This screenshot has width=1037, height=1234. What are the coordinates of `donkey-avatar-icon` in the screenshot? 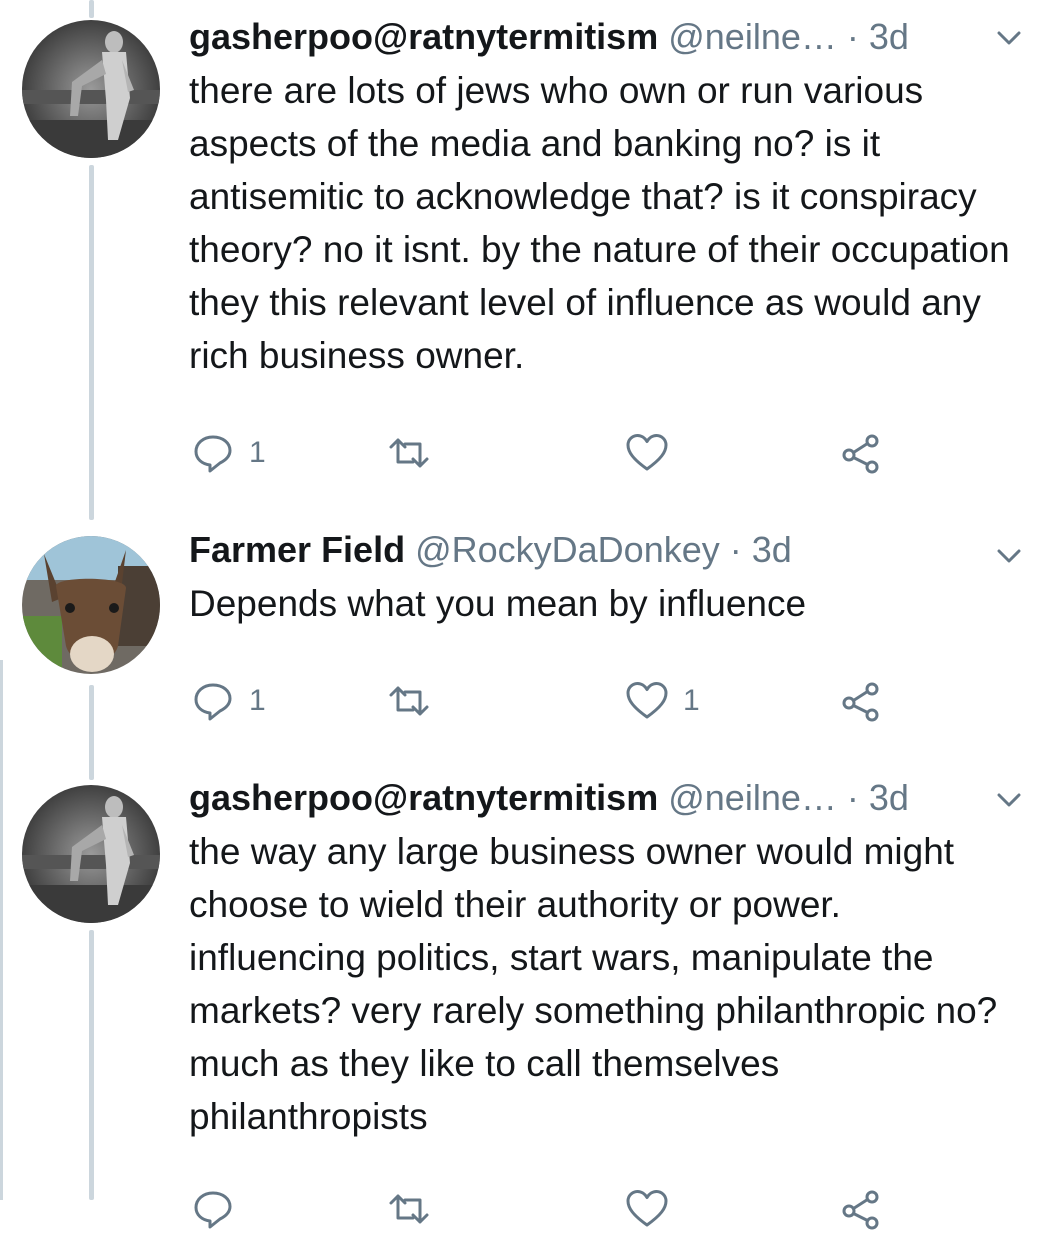 It's located at (91, 605).